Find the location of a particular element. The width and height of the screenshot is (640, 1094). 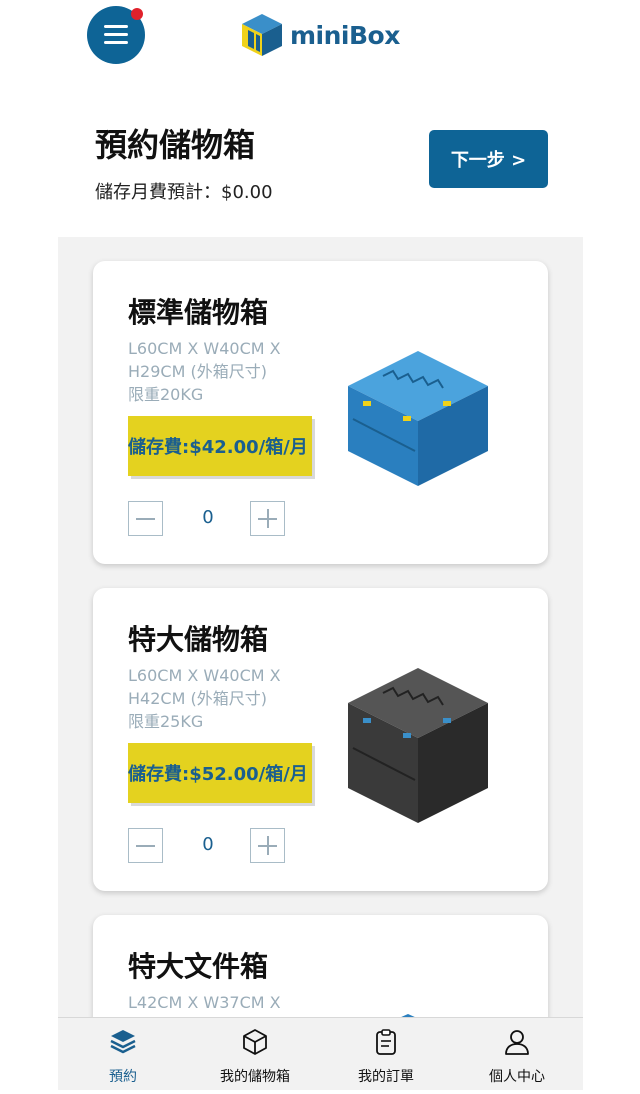

box-icon is located at coordinates (255, 1042).